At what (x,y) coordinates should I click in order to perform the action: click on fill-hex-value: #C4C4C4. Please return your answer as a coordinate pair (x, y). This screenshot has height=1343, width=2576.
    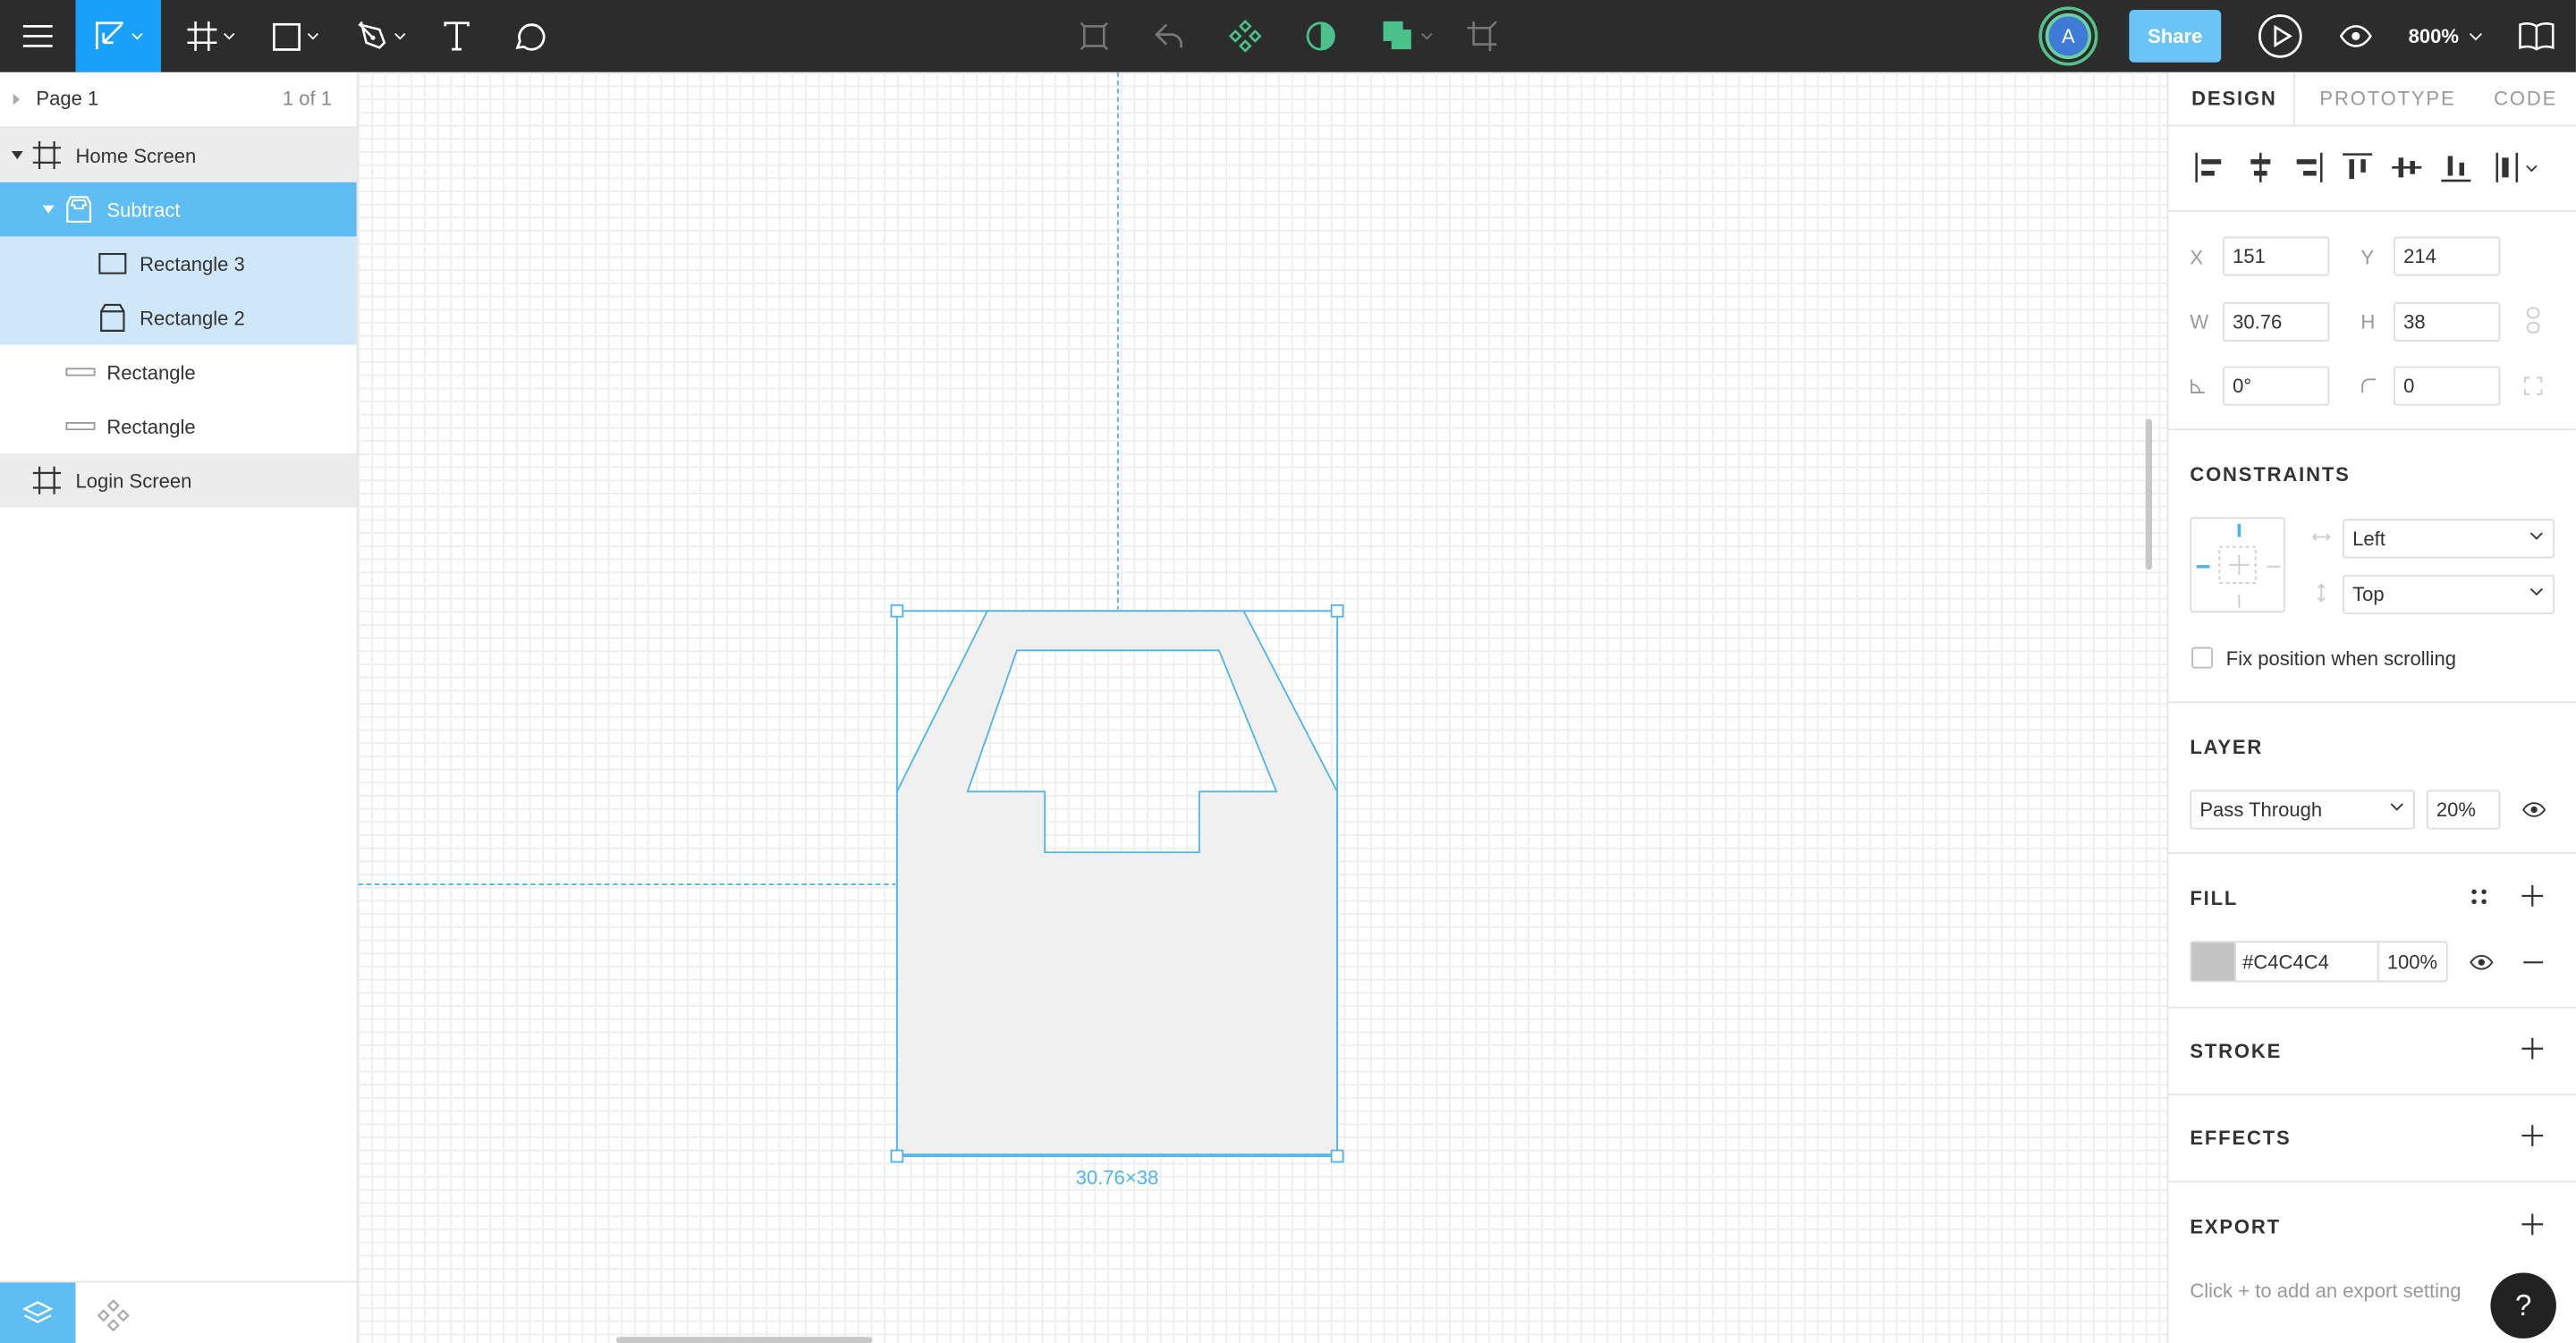
    Looking at the image, I should click on (2285, 962).